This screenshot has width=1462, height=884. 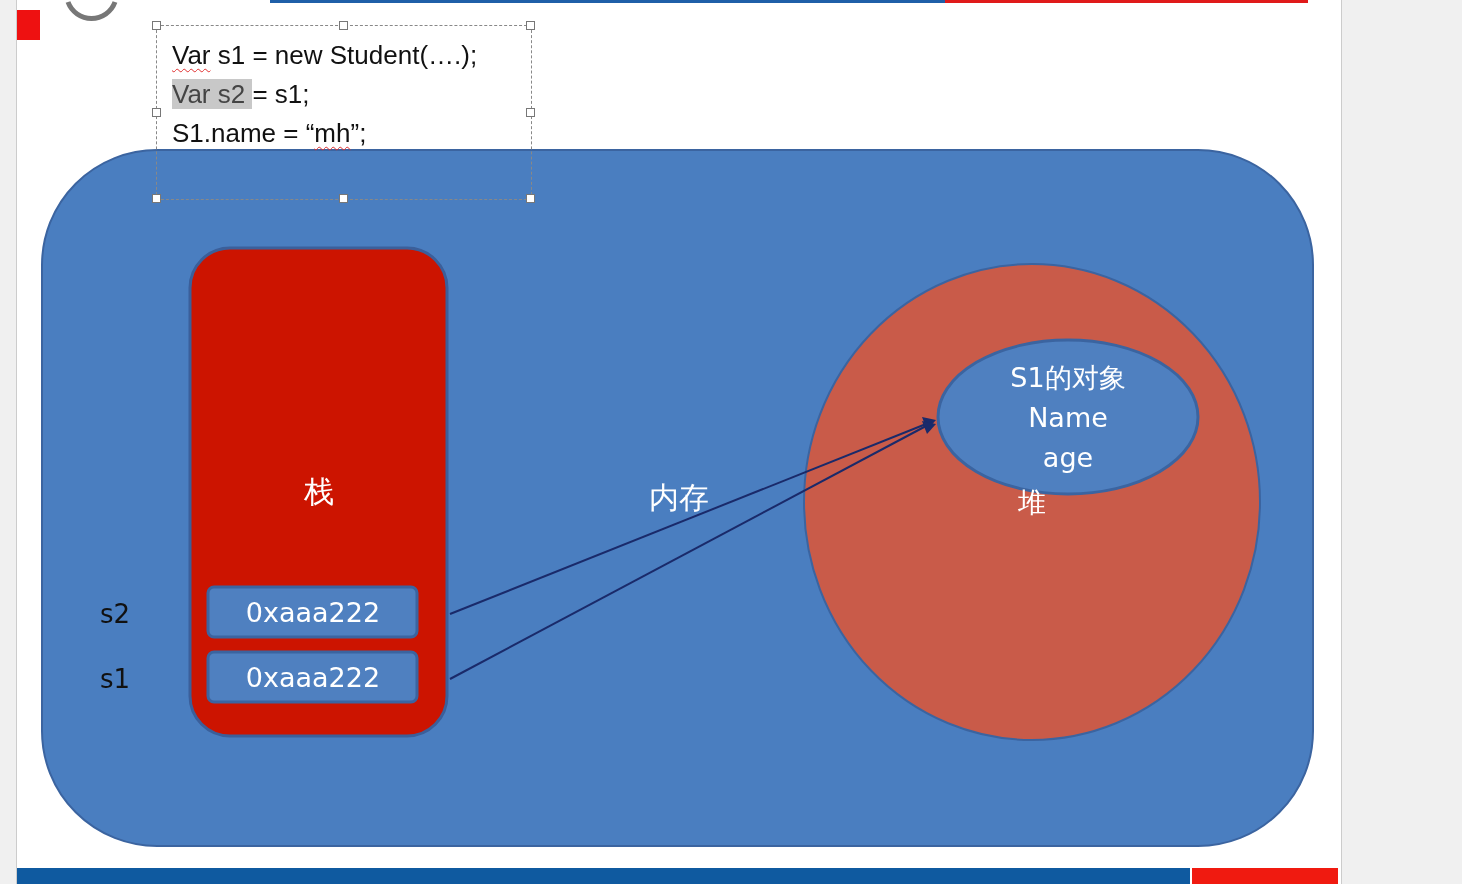 I want to click on variable-label: s2, so click(x=115, y=613).